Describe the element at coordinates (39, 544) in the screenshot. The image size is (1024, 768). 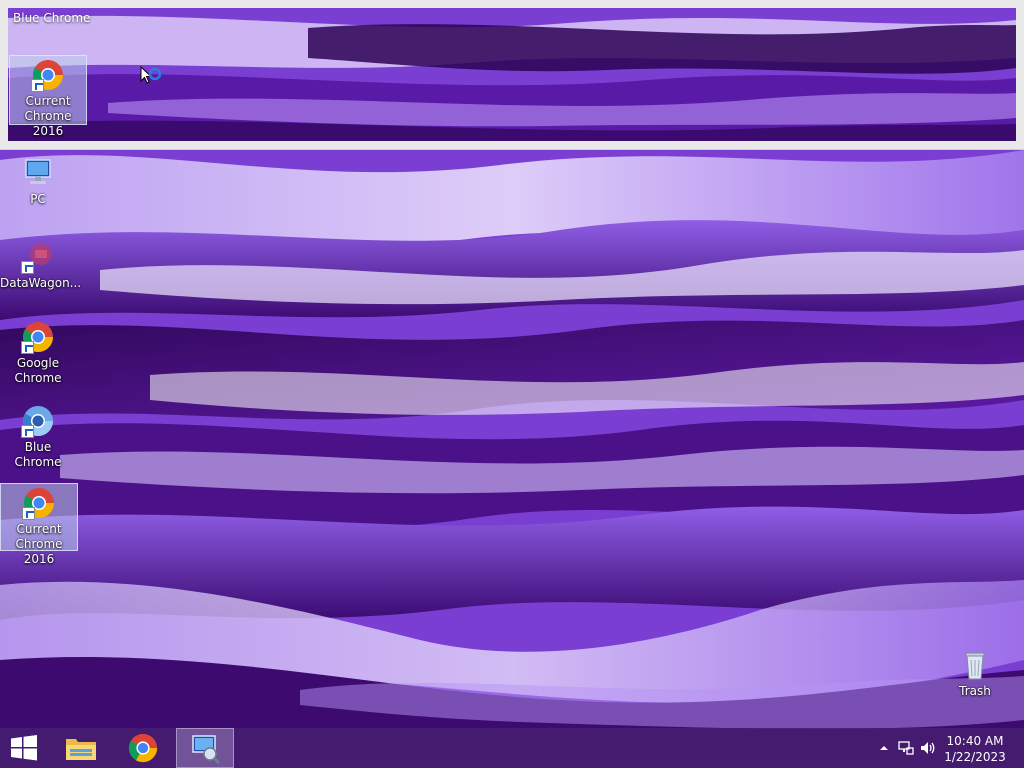
I see `desktop-icon-label: Current Chrome 2016` at that location.